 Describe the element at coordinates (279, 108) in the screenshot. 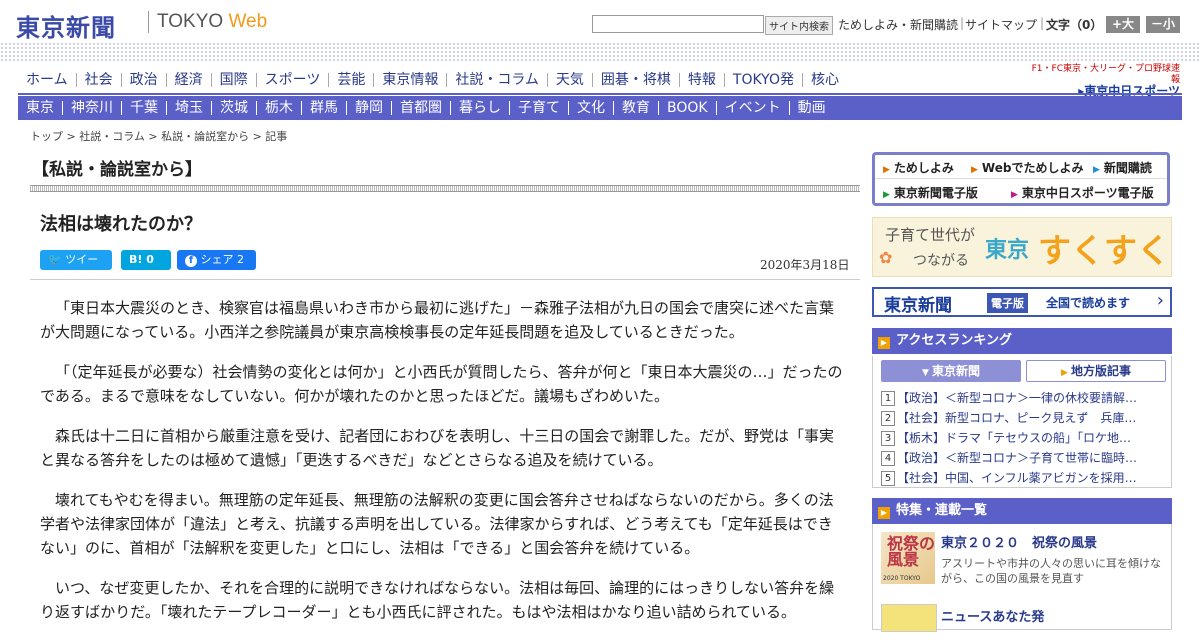

I see `nav2-item-tochigi: 栃木` at that location.